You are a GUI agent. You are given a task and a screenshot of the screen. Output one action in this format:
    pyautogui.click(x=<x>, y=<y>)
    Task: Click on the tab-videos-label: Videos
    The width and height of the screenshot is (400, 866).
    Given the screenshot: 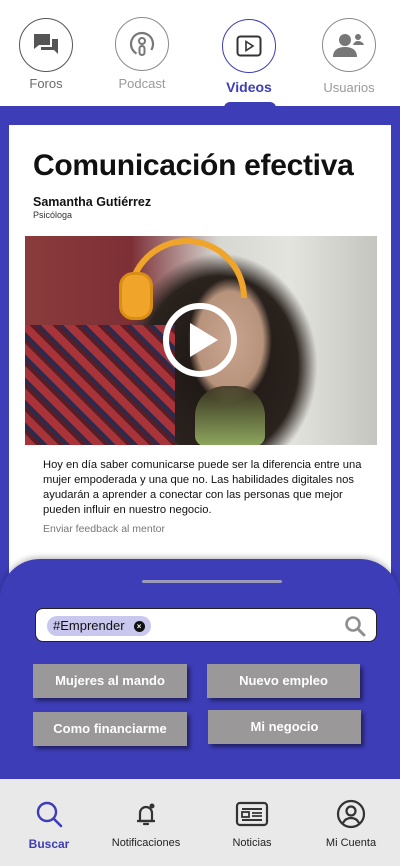 What is the action you would take?
    pyautogui.click(x=249, y=87)
    